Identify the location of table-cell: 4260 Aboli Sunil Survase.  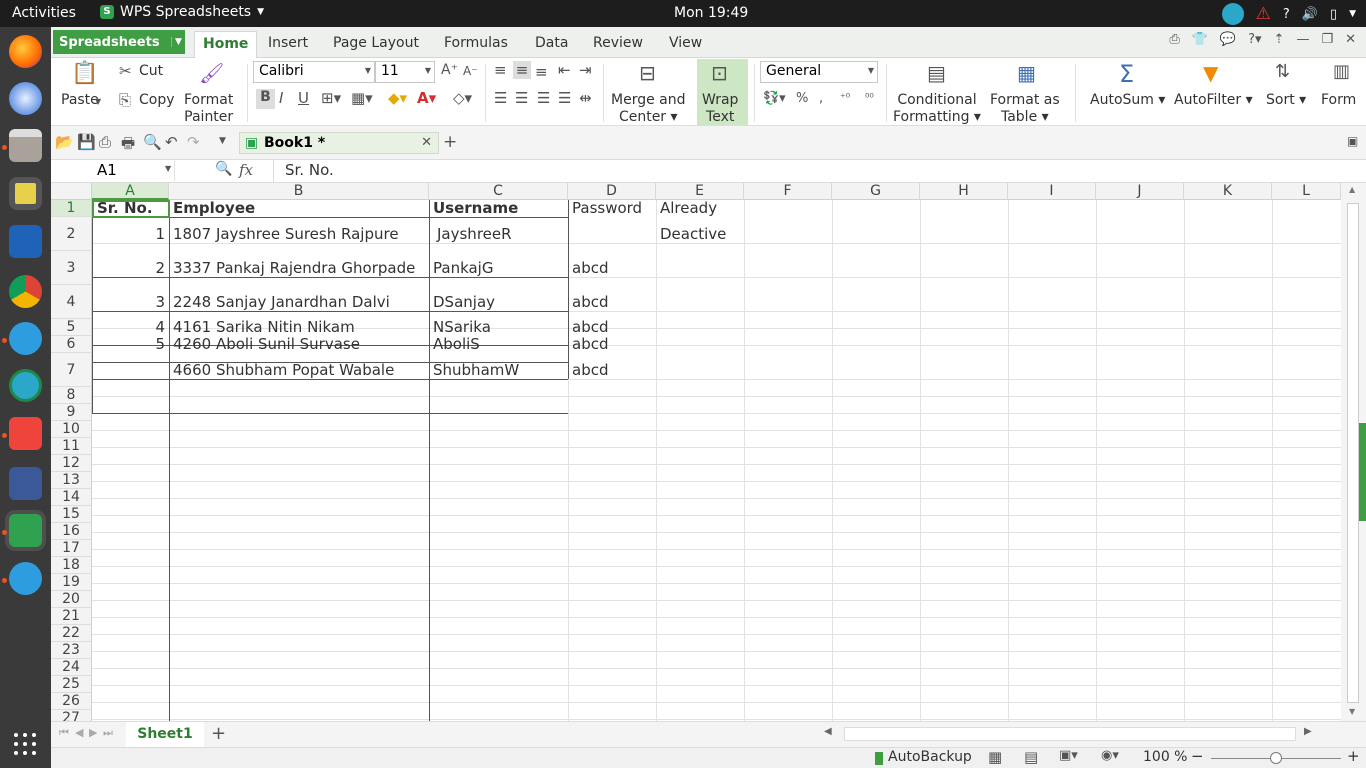
(299, 344).